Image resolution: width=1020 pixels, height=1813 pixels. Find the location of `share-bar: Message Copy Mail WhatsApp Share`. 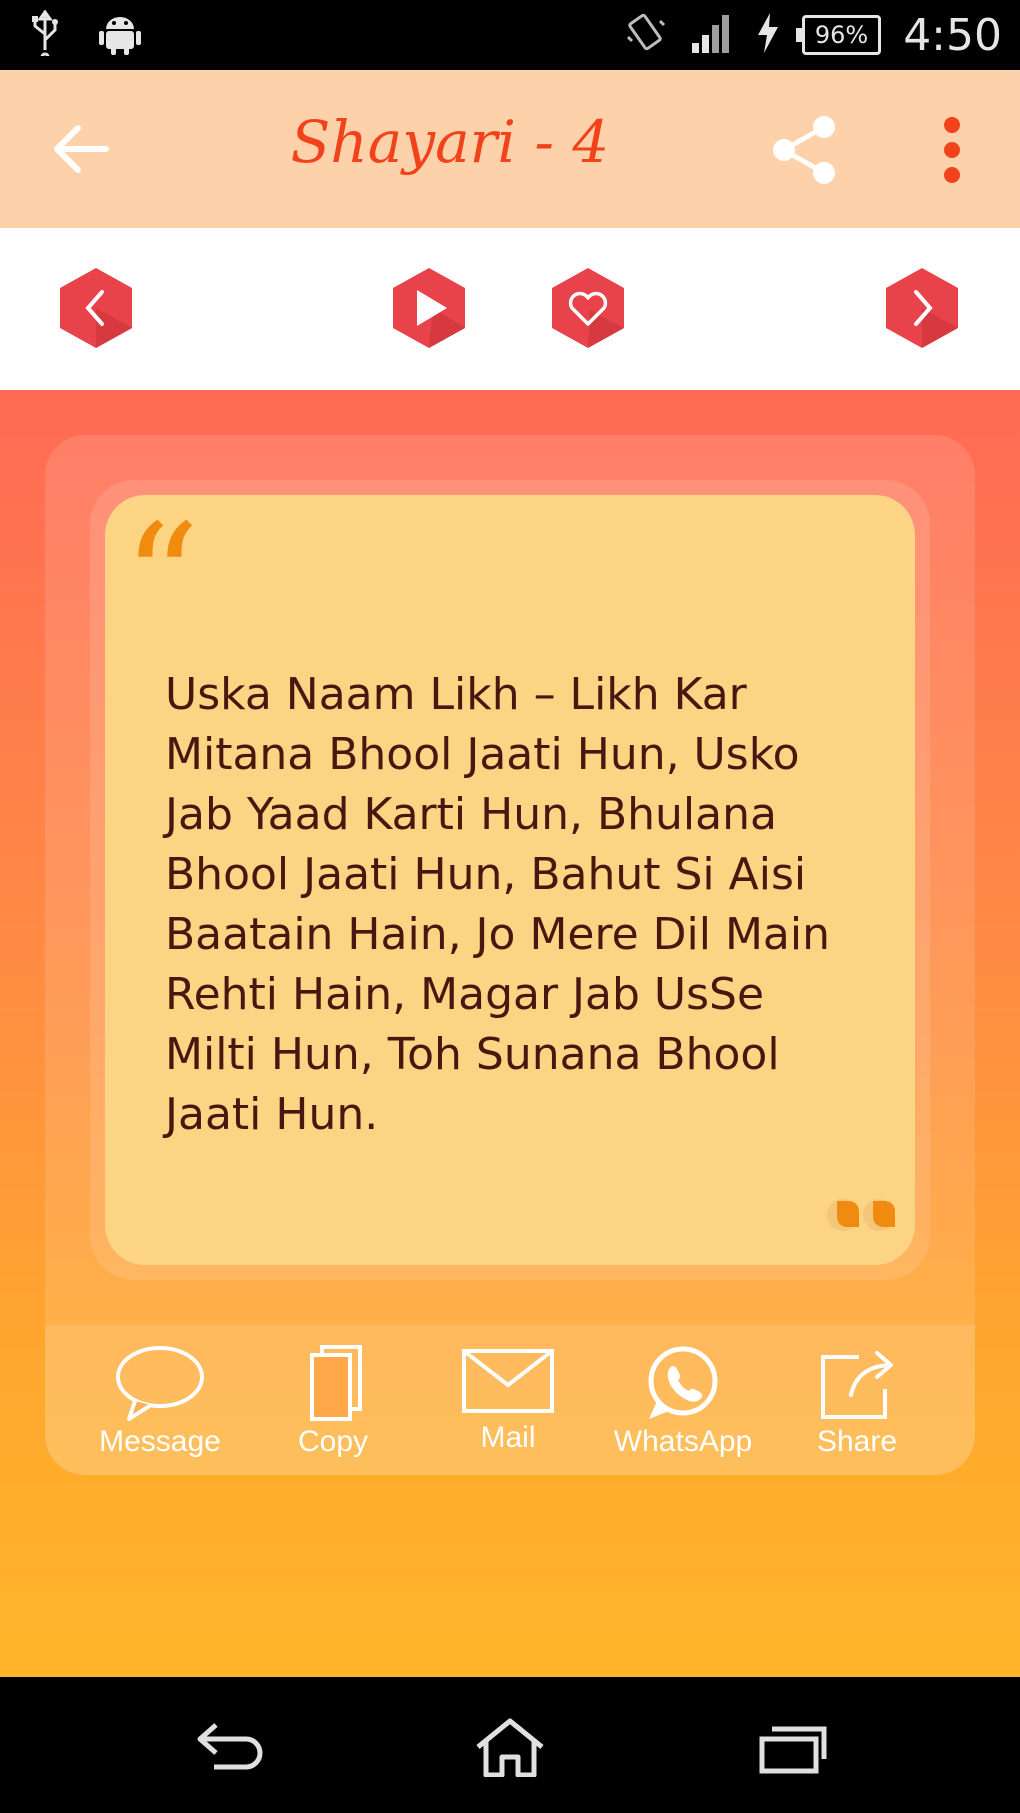

share-bar: Message Copy Mail WhatsApp Share is located at coordinates (510, 1400).